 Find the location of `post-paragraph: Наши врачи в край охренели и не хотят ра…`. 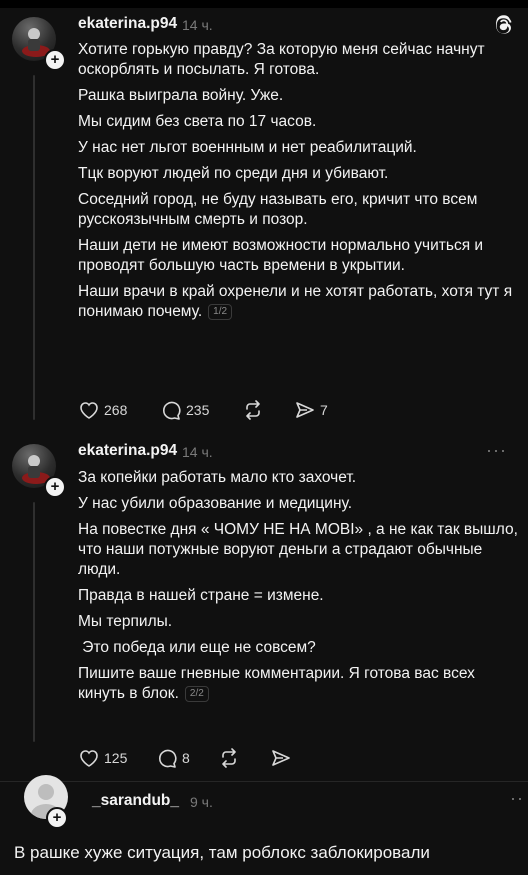

post-paragraph: Наши врачи в край охренели и не хотят ра… is located at coordinates (295, 301).